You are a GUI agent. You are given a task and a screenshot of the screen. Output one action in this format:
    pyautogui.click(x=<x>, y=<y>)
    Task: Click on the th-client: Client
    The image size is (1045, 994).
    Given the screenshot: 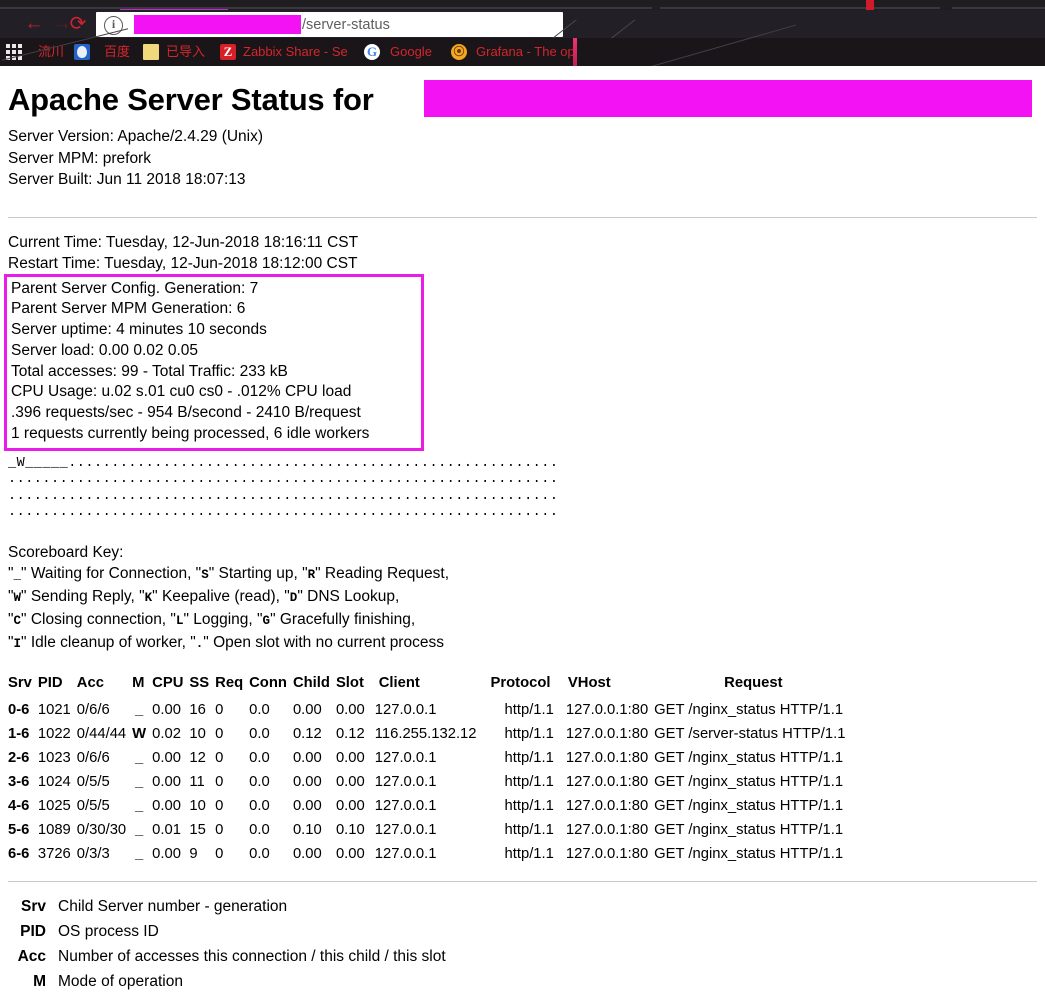 What is the action you would take?
    pyautogui.click(x=399, y=682)
    